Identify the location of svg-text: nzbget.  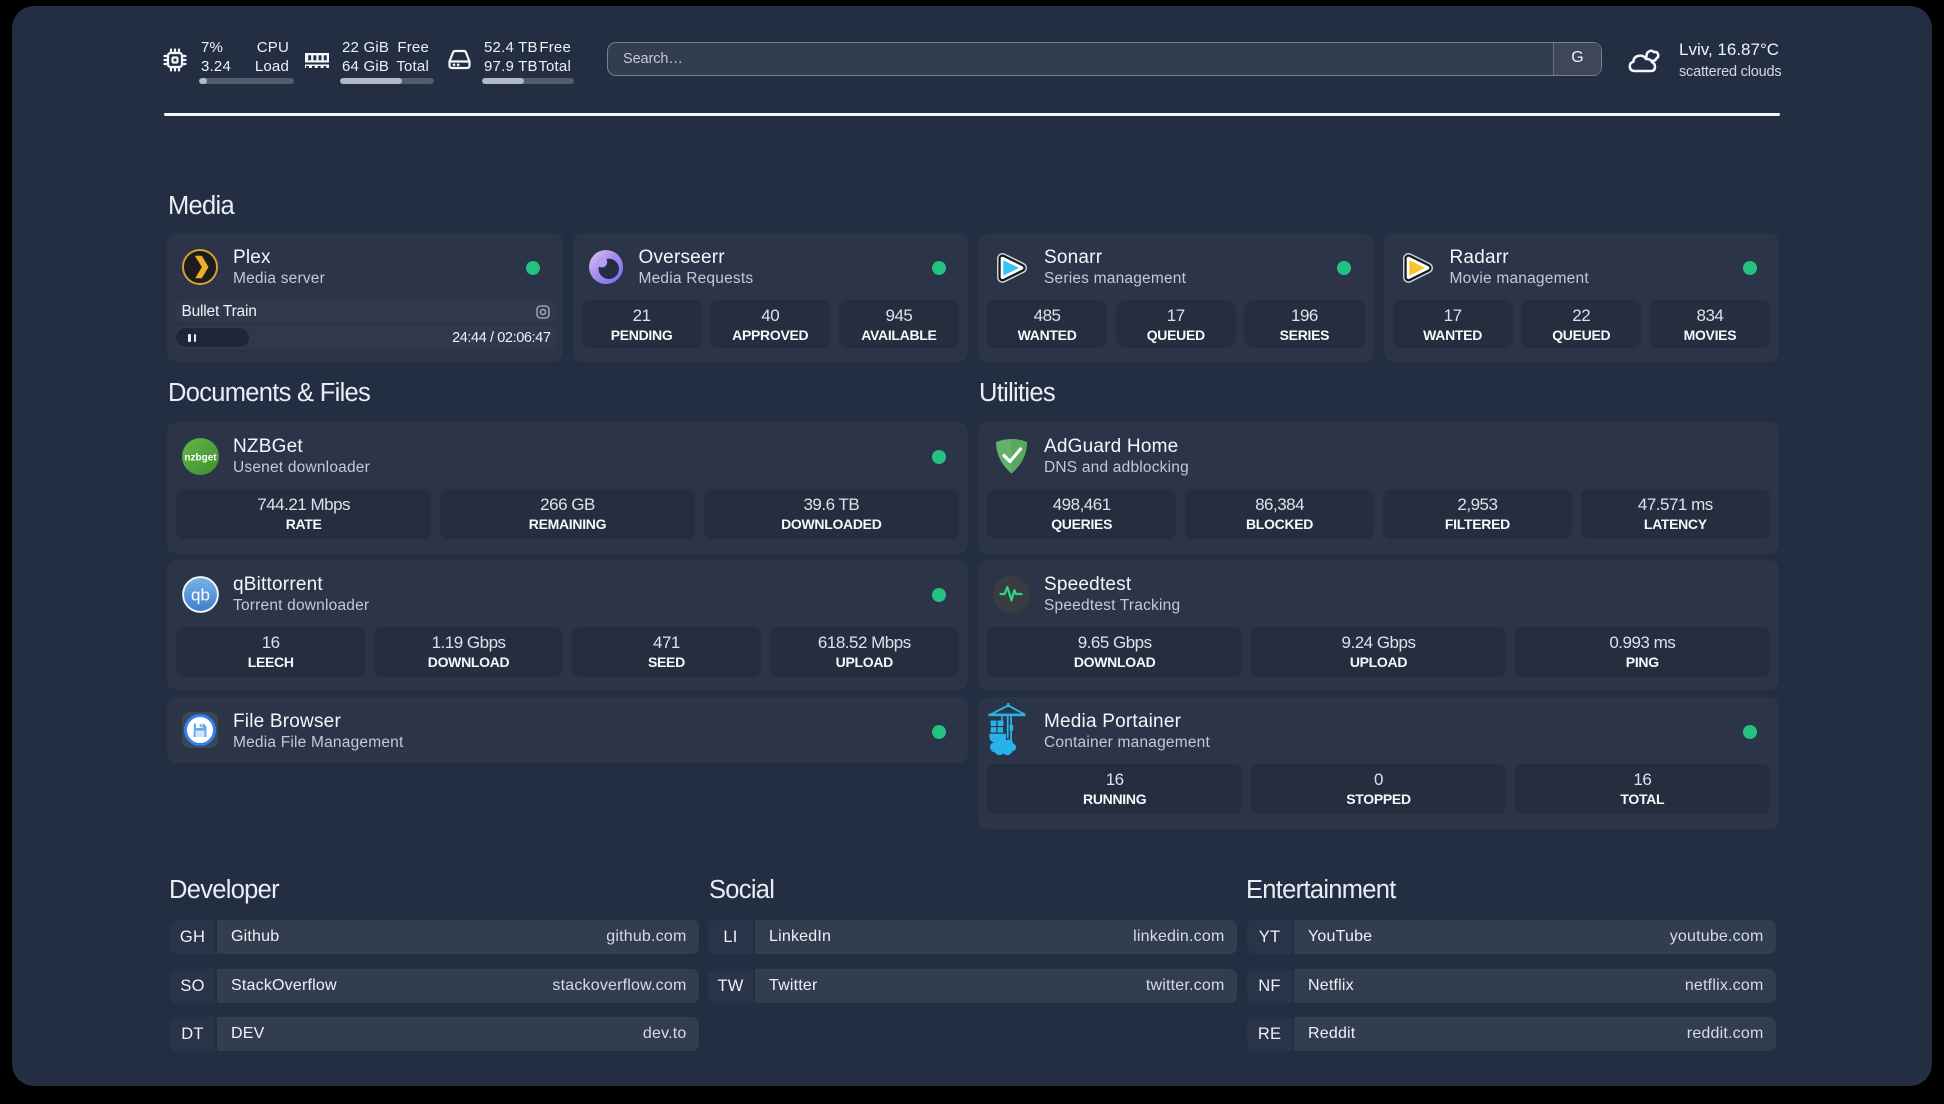
(200, 458).